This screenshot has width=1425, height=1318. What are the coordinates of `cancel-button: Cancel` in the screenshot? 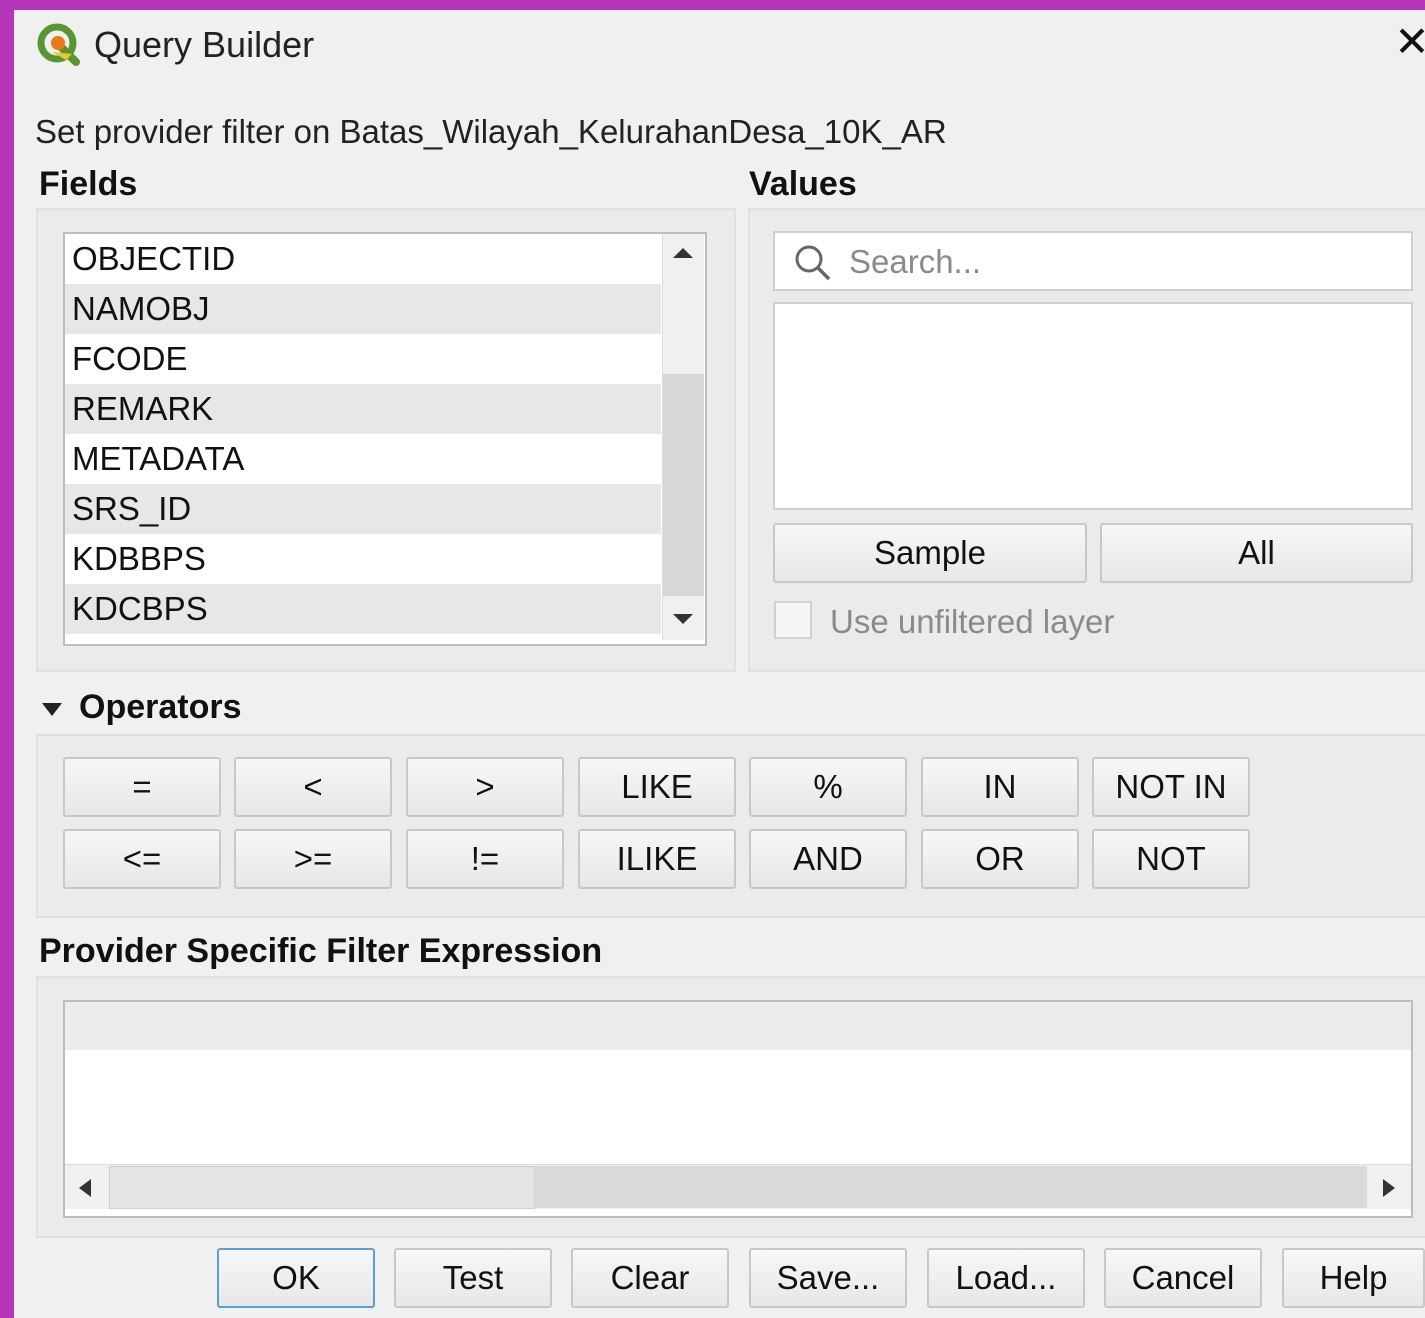 It's located at (1183, 1278).